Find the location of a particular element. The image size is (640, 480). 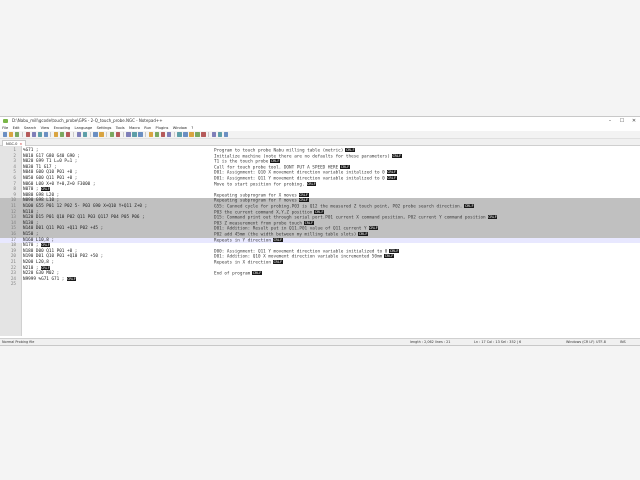

close-icon: ✕ is located at coordinates (634, 121).